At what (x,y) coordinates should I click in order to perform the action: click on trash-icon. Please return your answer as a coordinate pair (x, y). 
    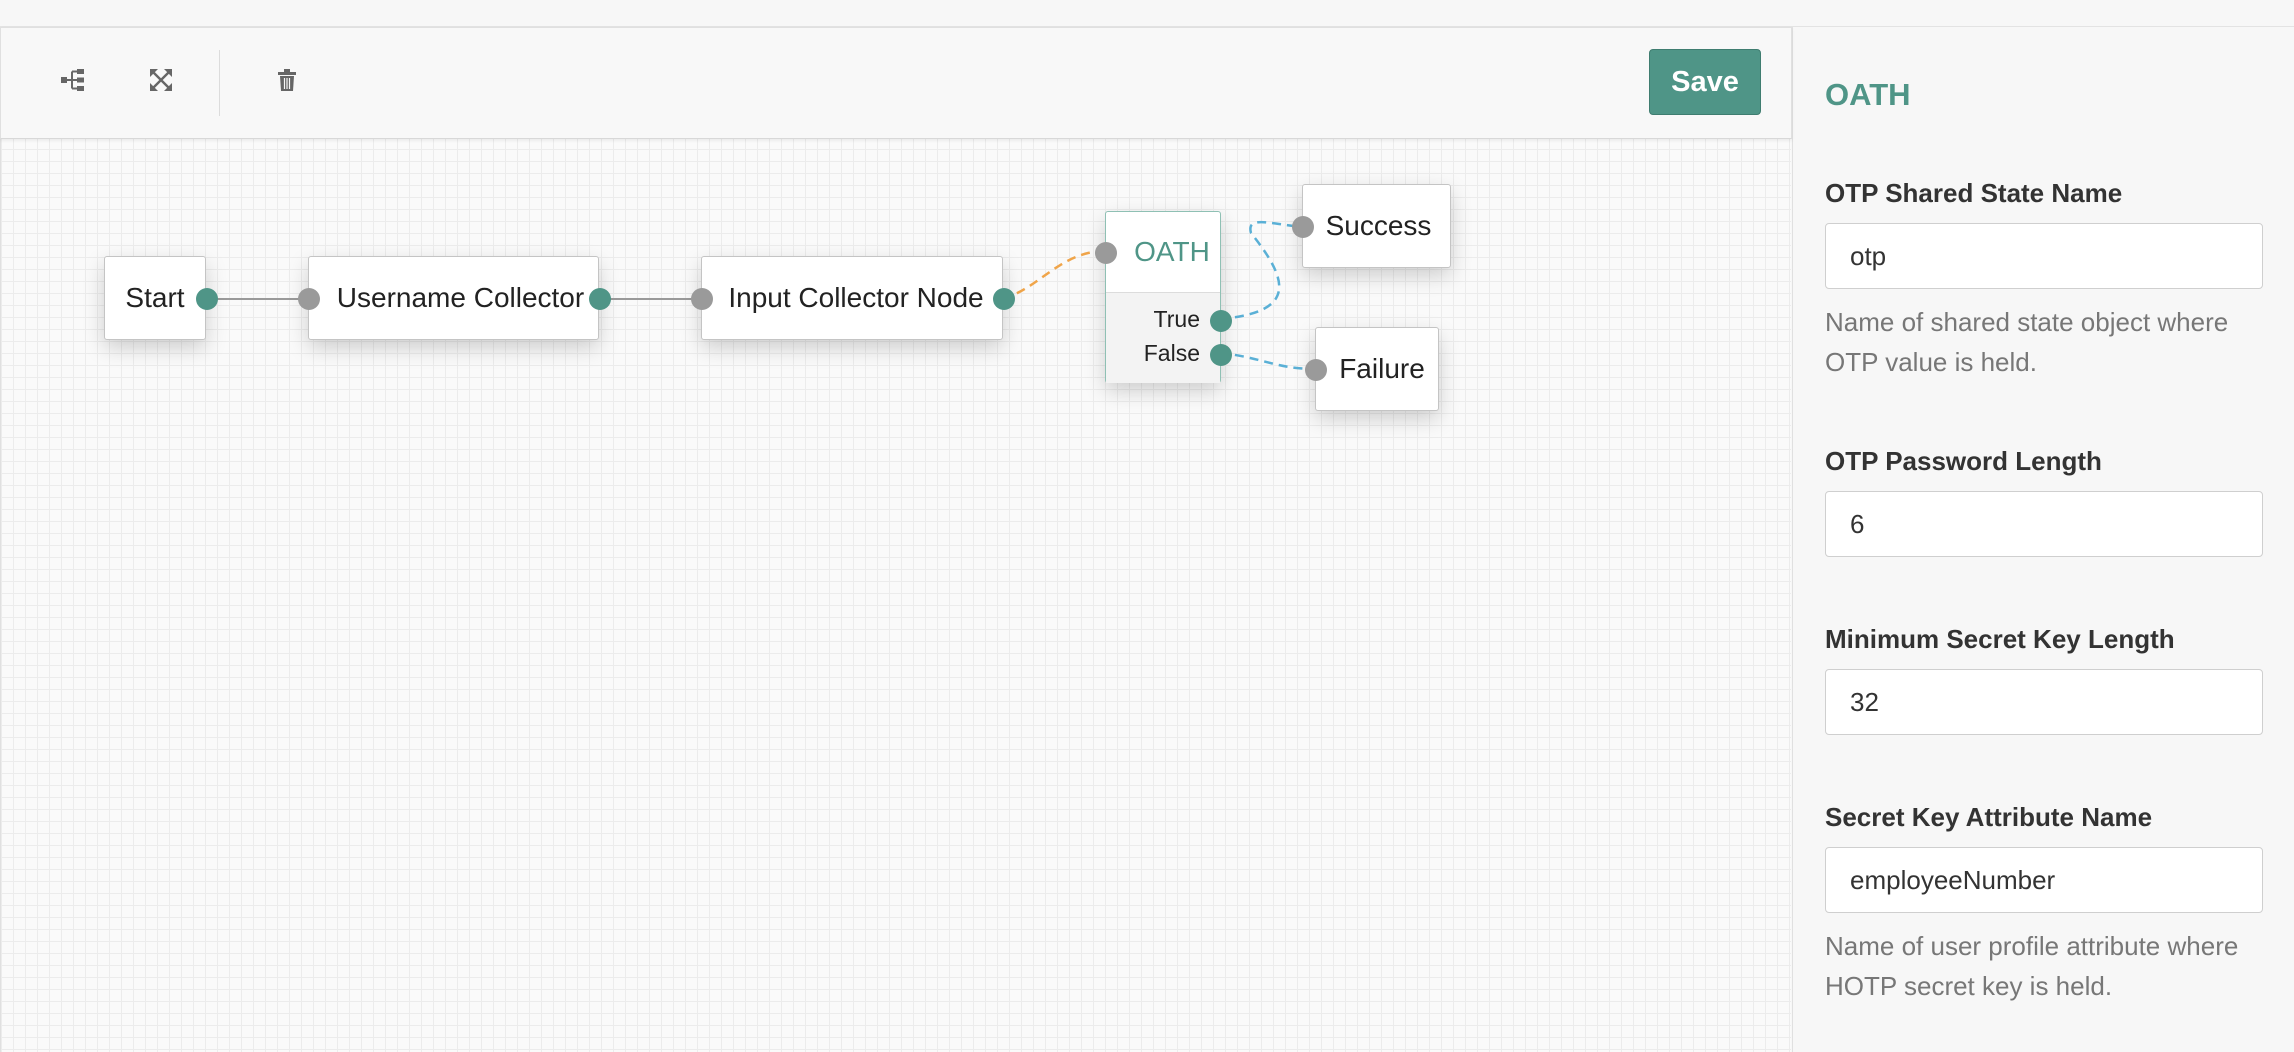
    Looking at the image, I should click on (287, 80).